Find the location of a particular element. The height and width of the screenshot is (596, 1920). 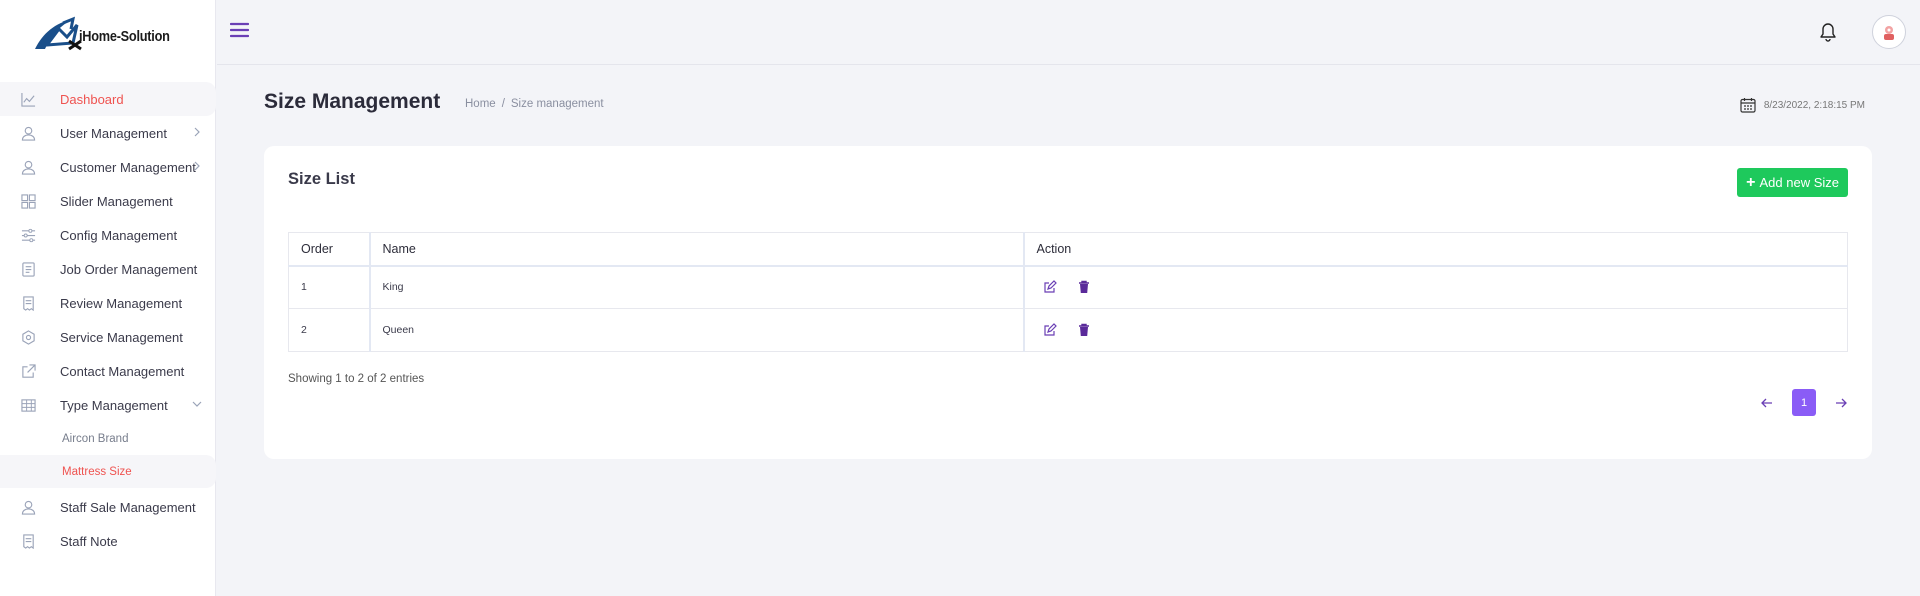

column-header-action: Action is located at coordinates (1435, 249).